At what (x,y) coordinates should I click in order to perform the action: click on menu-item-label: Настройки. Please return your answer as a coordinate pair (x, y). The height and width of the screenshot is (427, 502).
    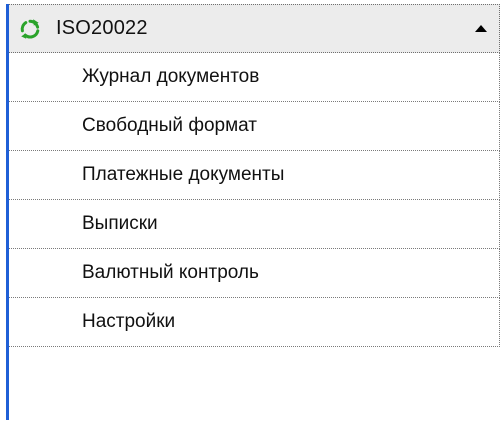
    Looking at the image, I should click on (129, 321).